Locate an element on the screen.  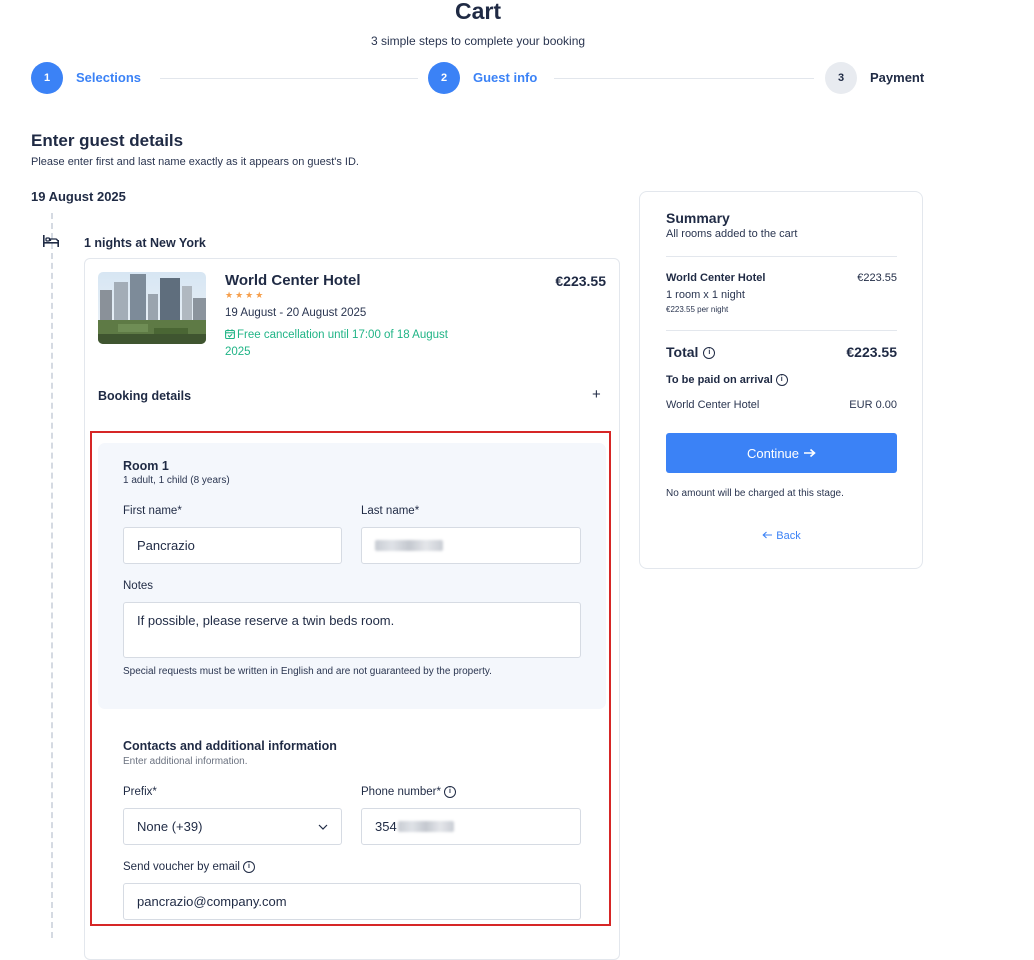
arrow-right-icon is located at coordinates (810, 453).